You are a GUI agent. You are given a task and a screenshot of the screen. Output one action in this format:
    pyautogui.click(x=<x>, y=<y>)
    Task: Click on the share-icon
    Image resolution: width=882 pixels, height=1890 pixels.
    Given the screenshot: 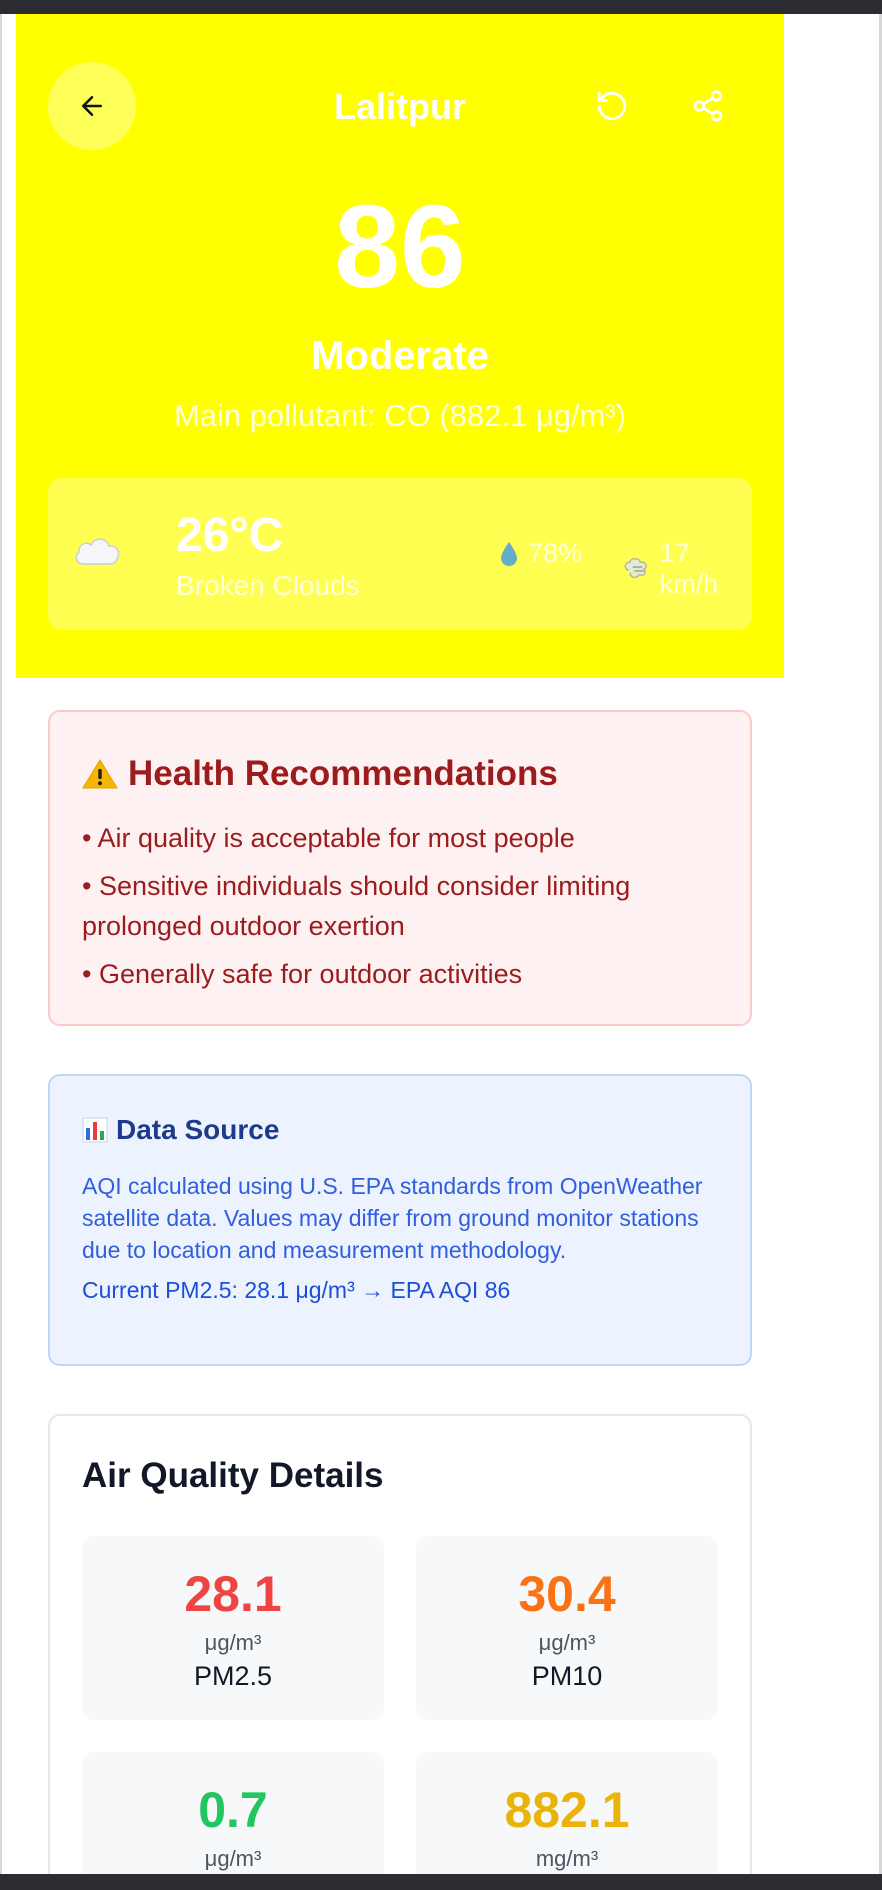 What is the action you would take?
    pyautogui.click(x=708, y=106)
    